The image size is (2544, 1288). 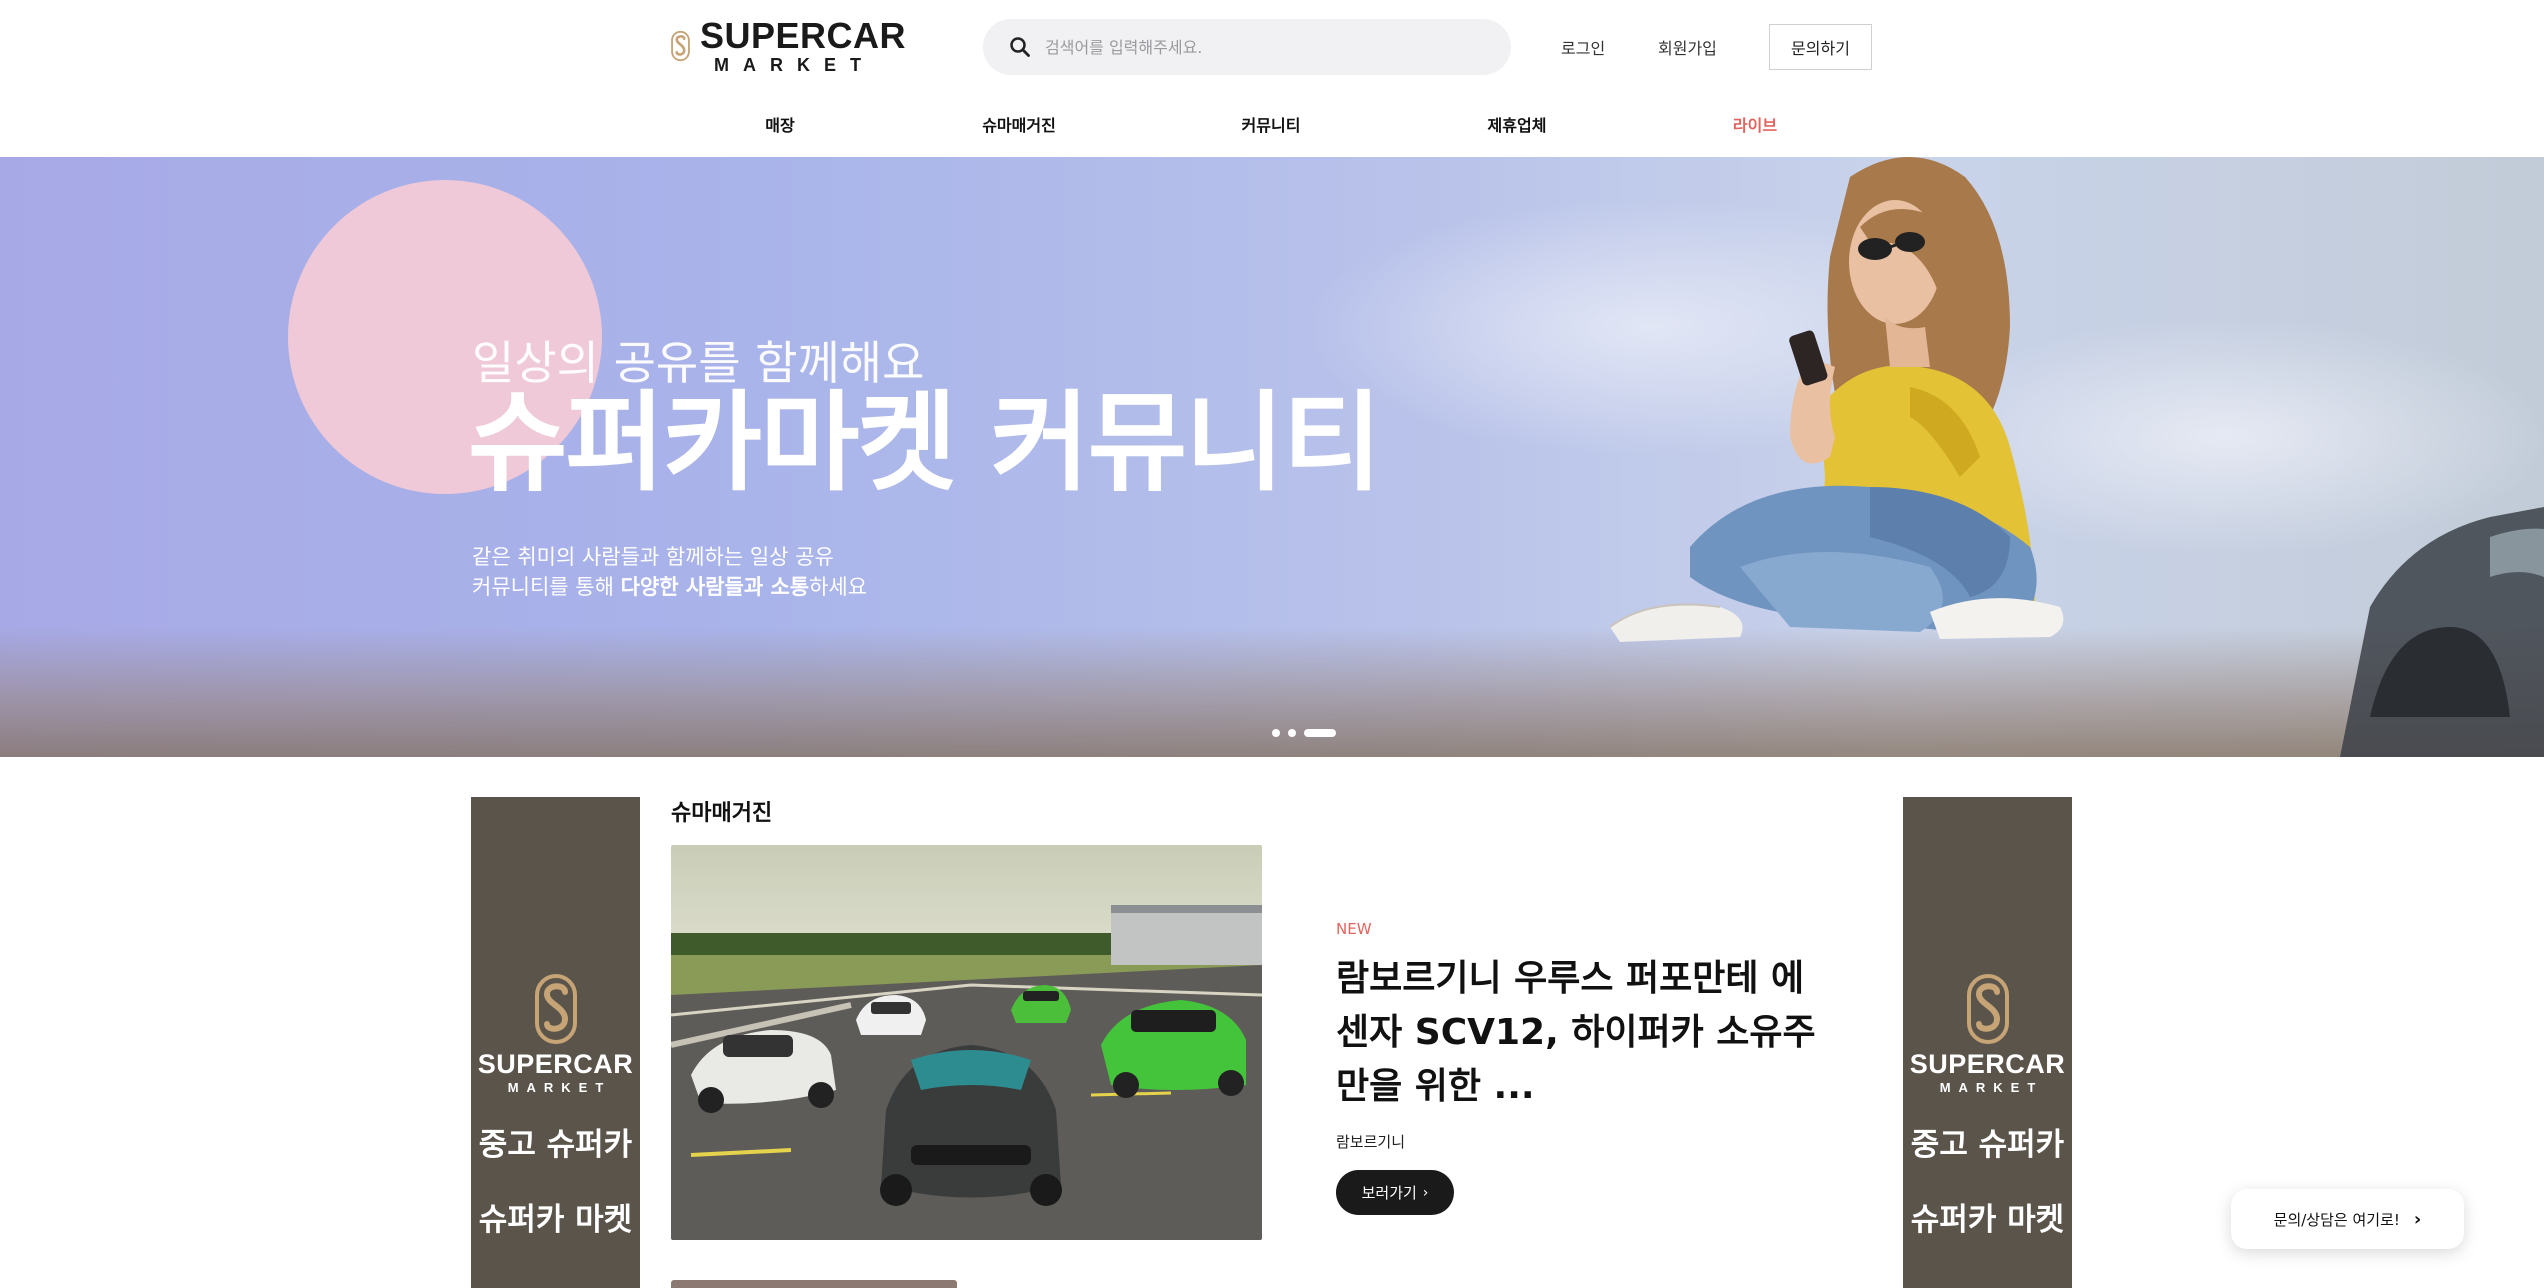 What do you see at coordinates (1265, 47) in the screenshot?
I see `search-input` at bounding box center [1265, 47].